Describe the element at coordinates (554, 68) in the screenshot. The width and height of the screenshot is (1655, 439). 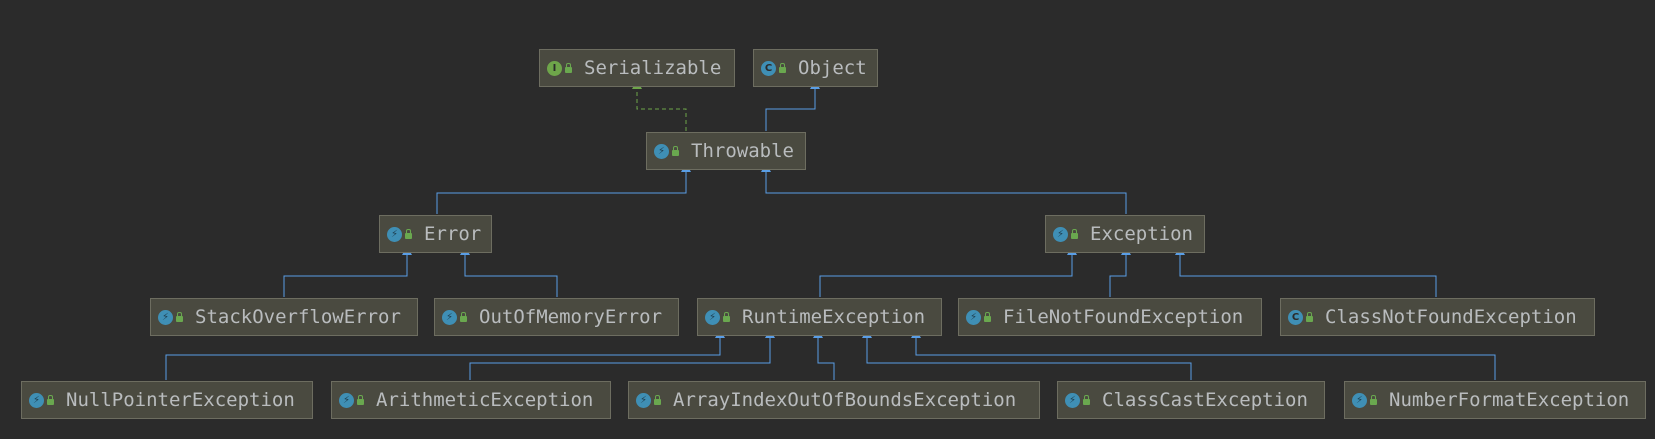
I see `interface-icon: I` at that location.